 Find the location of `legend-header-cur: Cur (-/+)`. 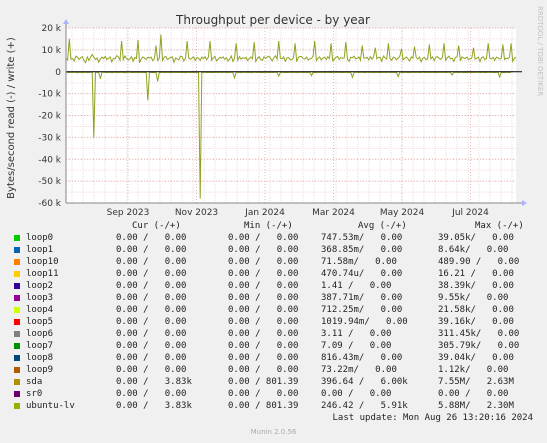

legend-header-cur: Cur (-/+) is located at coordinates (156, 226).